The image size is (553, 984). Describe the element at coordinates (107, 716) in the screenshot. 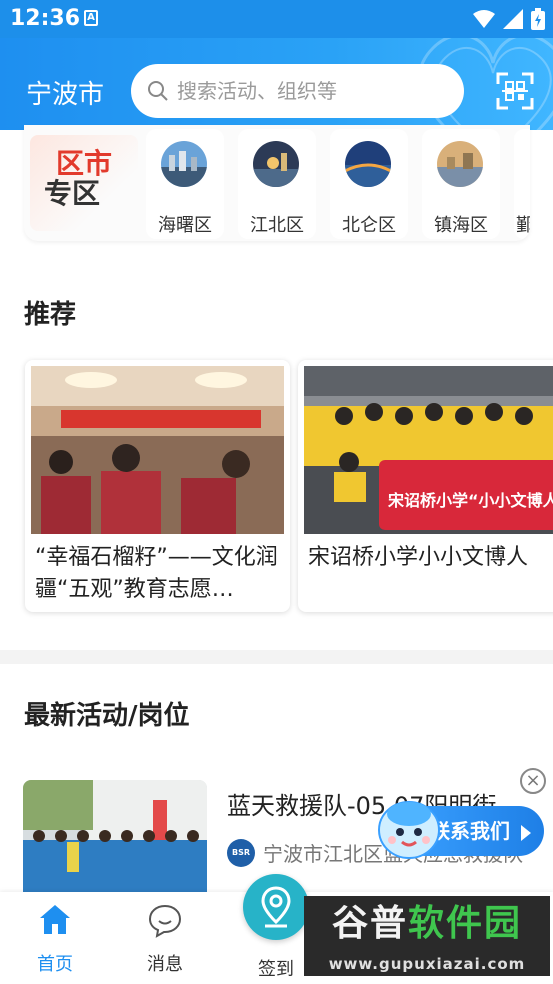

I see `latest-title: 最新活动/岗位` at that location.